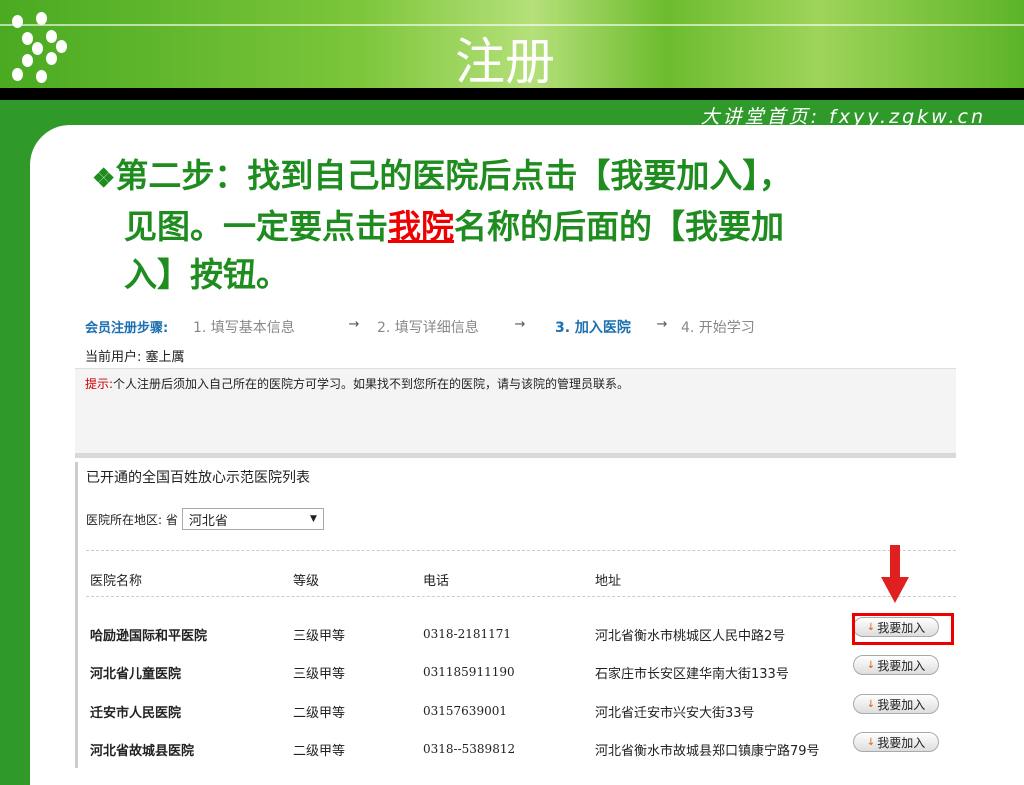  I want to click on hospital-name: 迁安市人民医院, so click(136, 713).